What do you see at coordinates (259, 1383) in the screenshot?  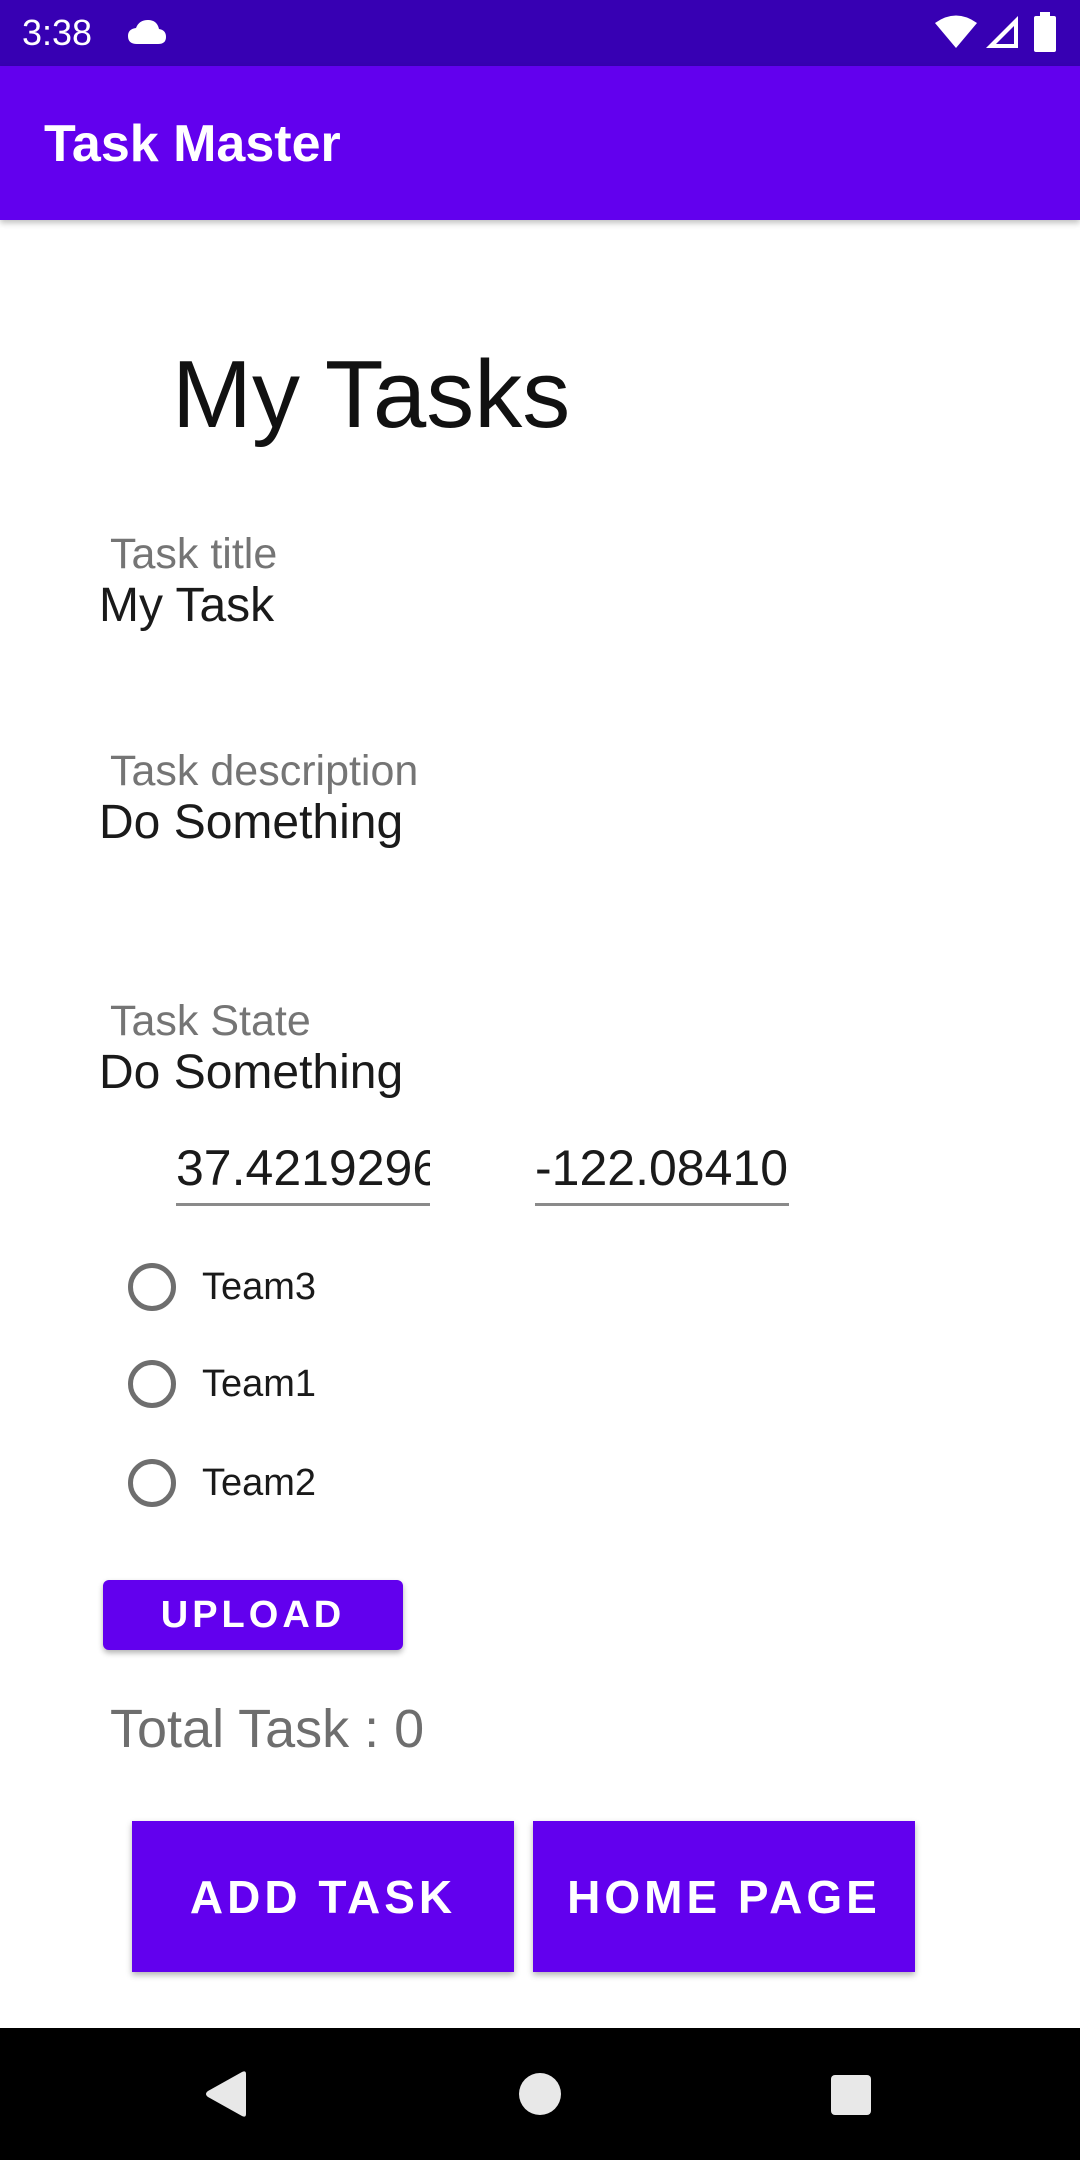 I see `radio-label-team1: Team1` at bounding box center [259, 1383].